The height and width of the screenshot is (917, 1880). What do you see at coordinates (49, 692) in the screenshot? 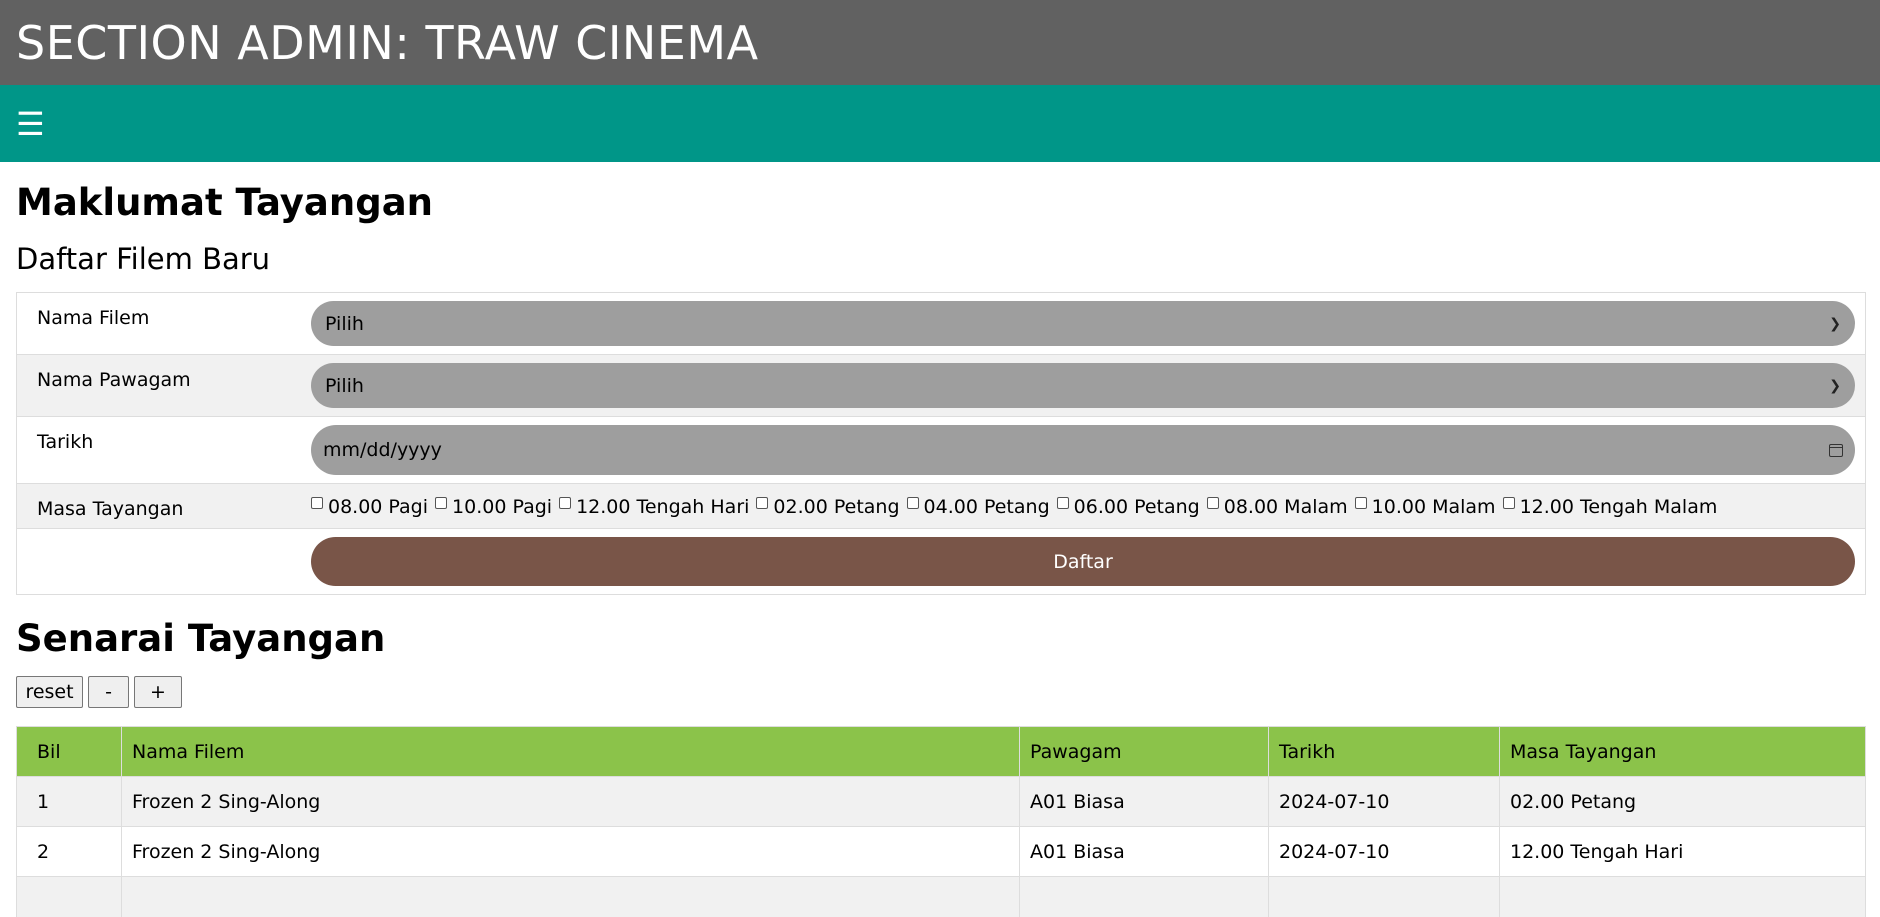
I see `reset-button: reset` at bounding box center [49, 692].